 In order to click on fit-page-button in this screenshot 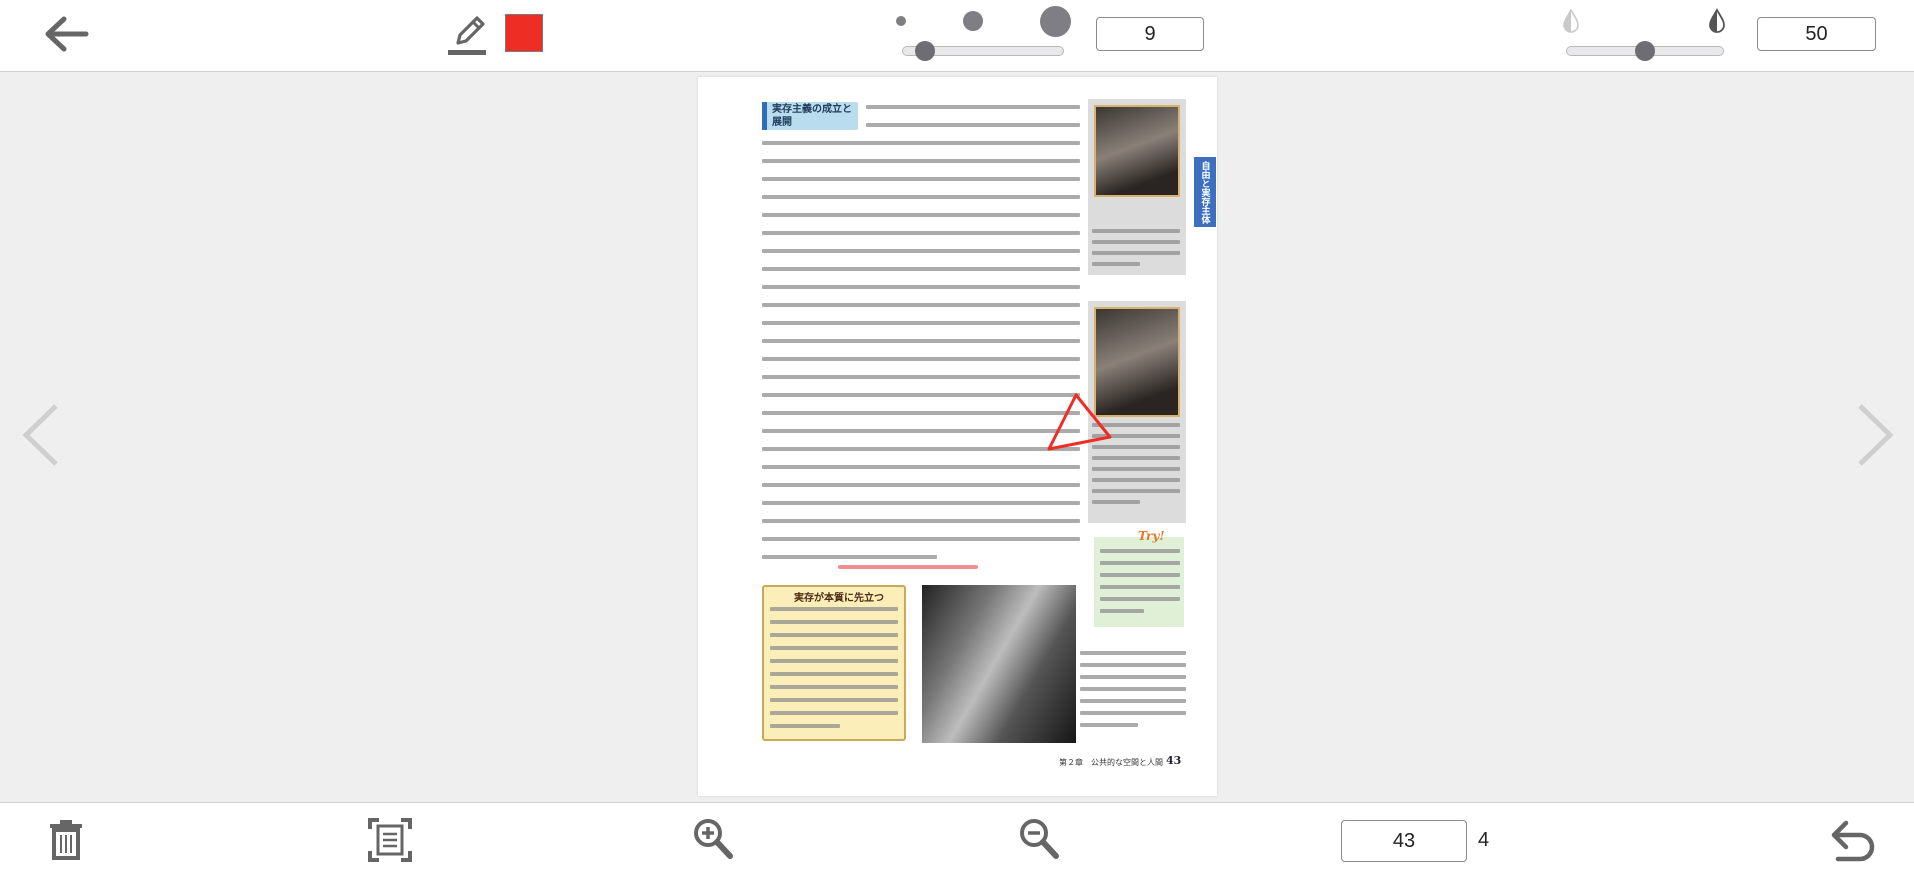, I will do `click(390, 840)`.